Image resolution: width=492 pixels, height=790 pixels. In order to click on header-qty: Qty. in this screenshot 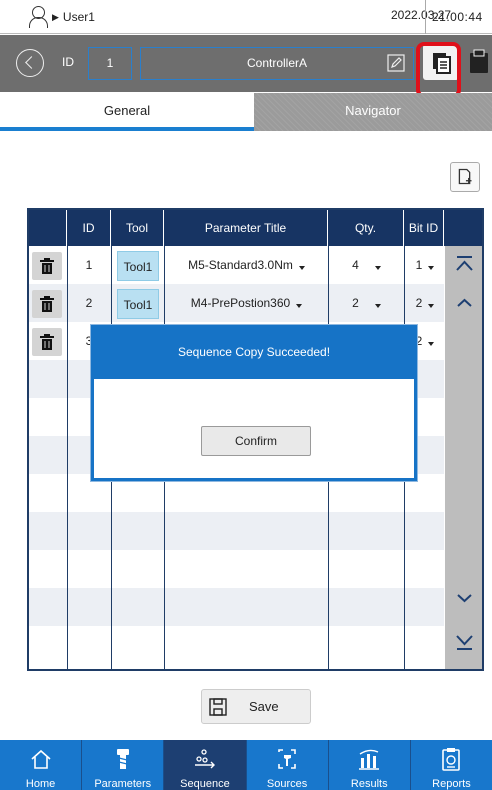, I will do `click(366, 228)`.